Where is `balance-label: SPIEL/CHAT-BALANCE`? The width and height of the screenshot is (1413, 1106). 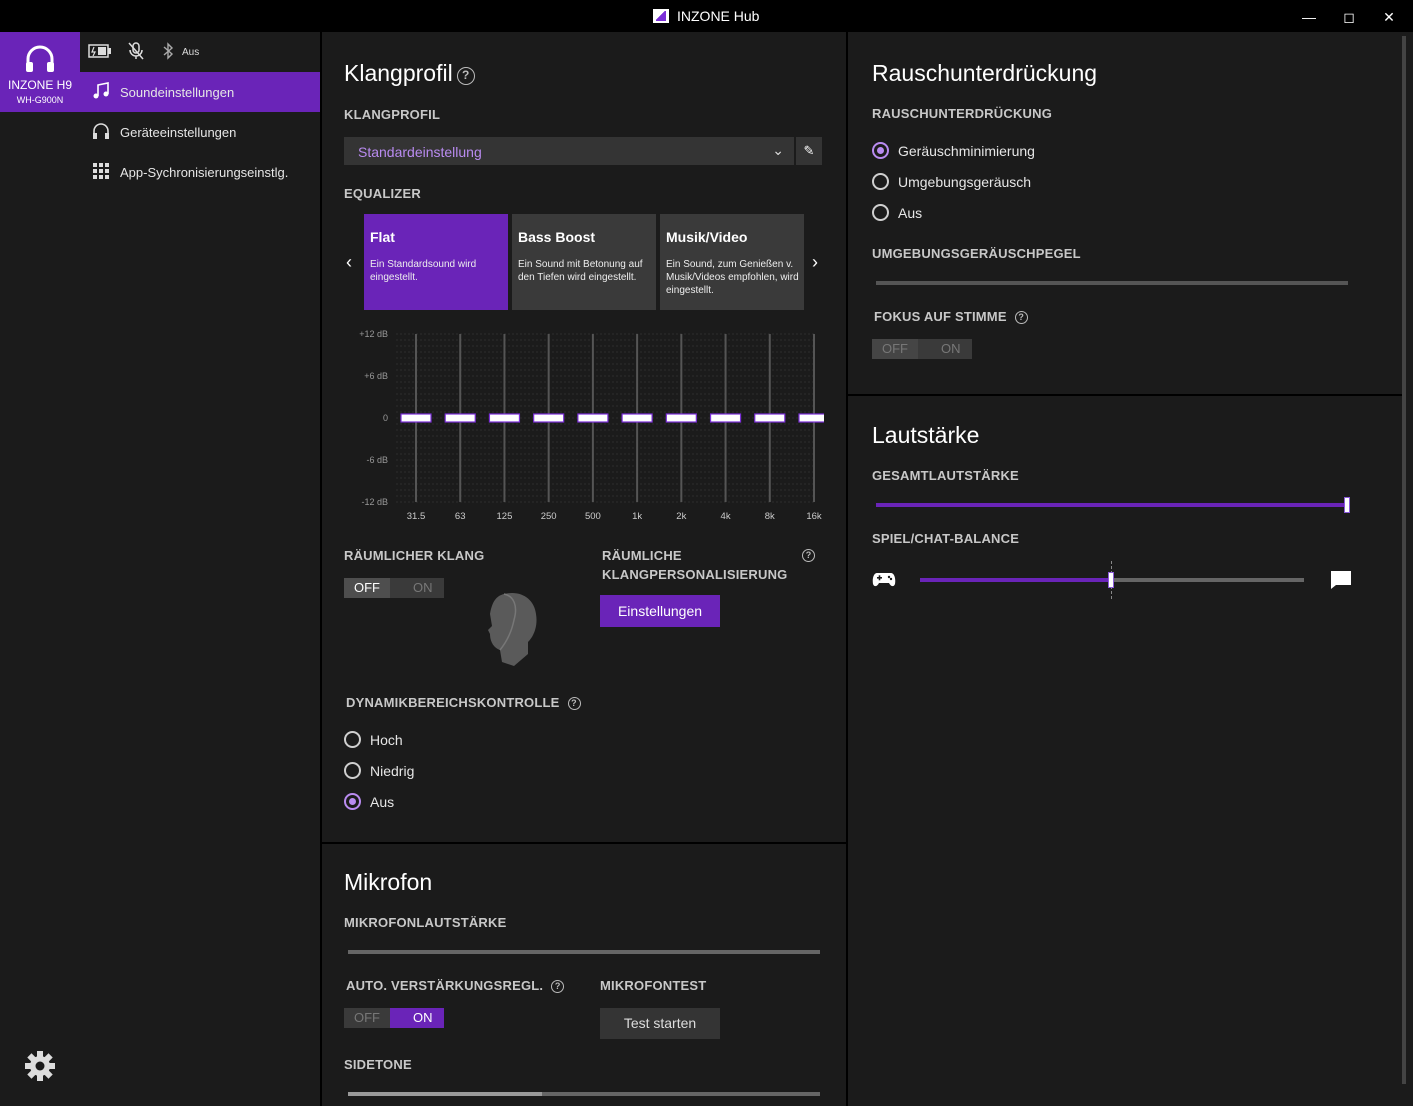
balance-label: SPIEL/CHAT-BALANCE is located at coordinates (946, 538).